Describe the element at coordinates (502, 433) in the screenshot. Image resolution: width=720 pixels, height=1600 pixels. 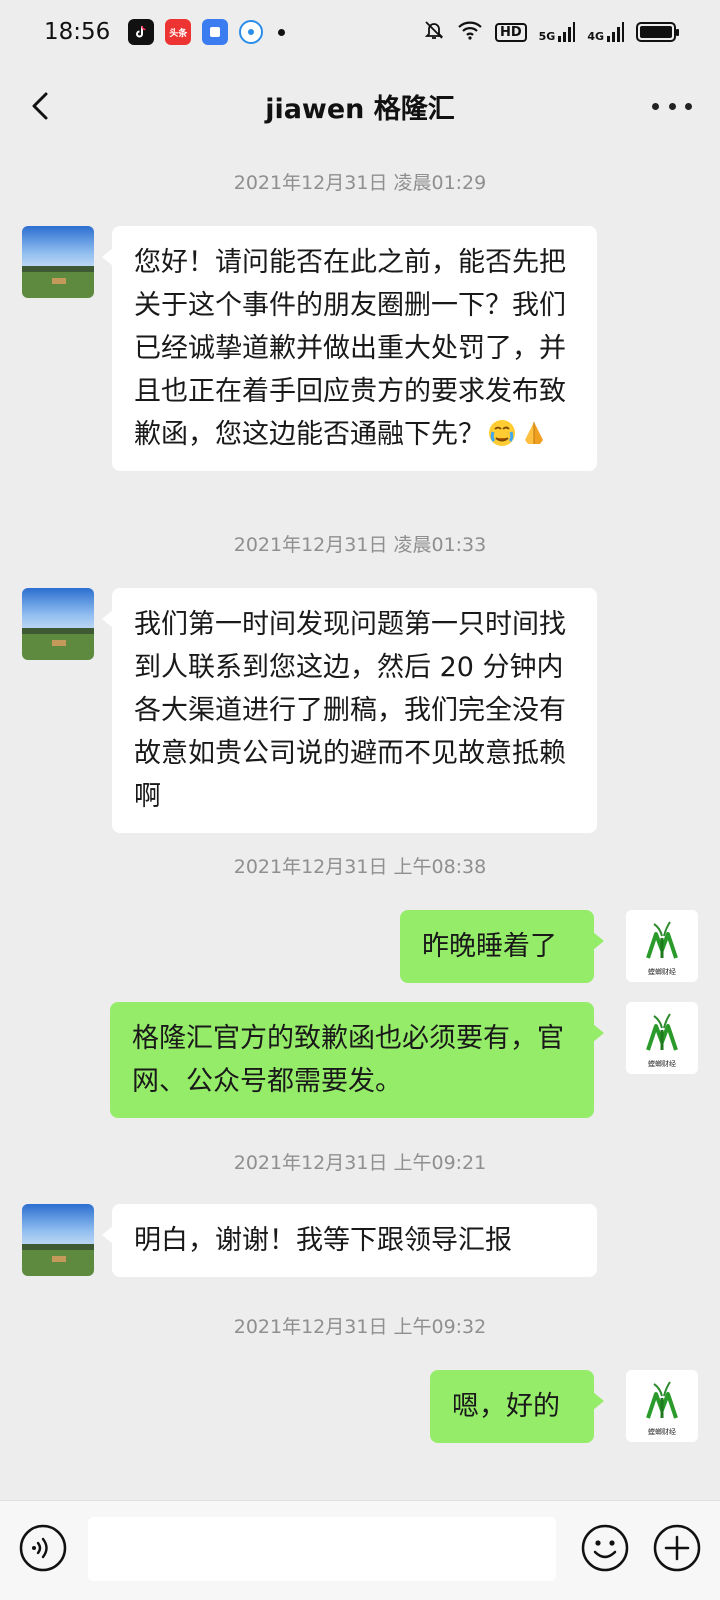
I see `crying-face-emoji` at that location.